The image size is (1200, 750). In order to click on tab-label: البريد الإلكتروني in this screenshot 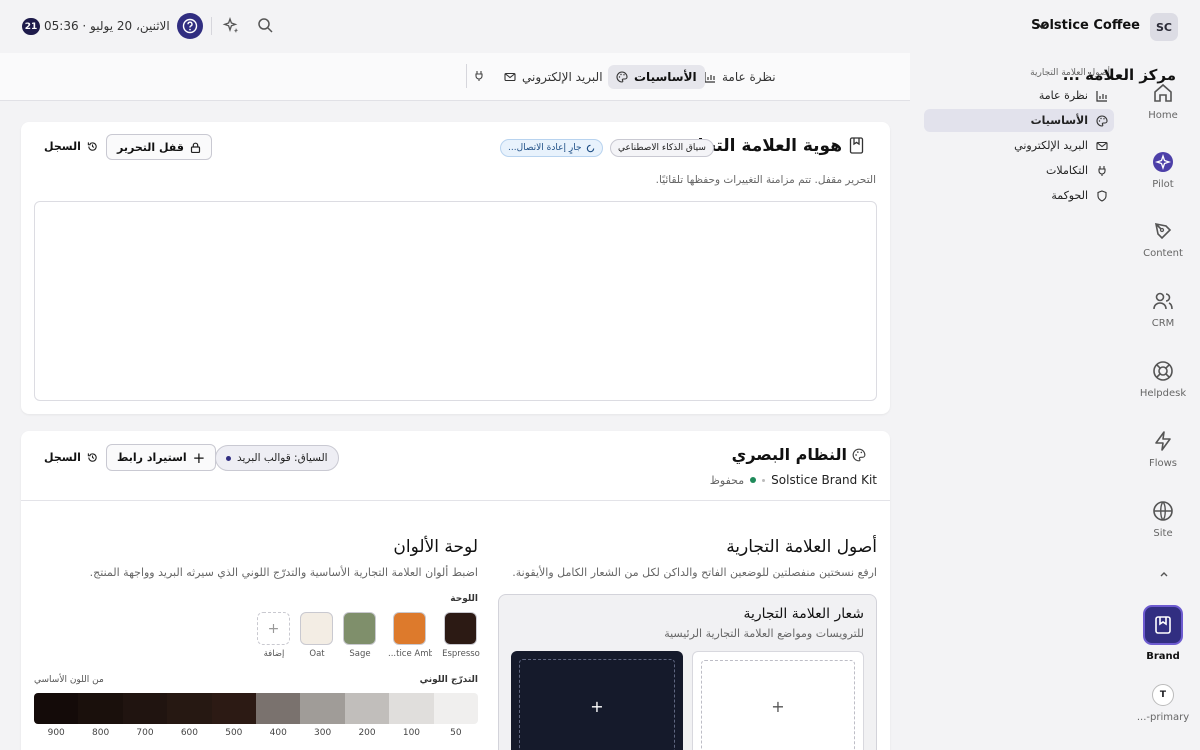, I will do `click(562, 77)`.